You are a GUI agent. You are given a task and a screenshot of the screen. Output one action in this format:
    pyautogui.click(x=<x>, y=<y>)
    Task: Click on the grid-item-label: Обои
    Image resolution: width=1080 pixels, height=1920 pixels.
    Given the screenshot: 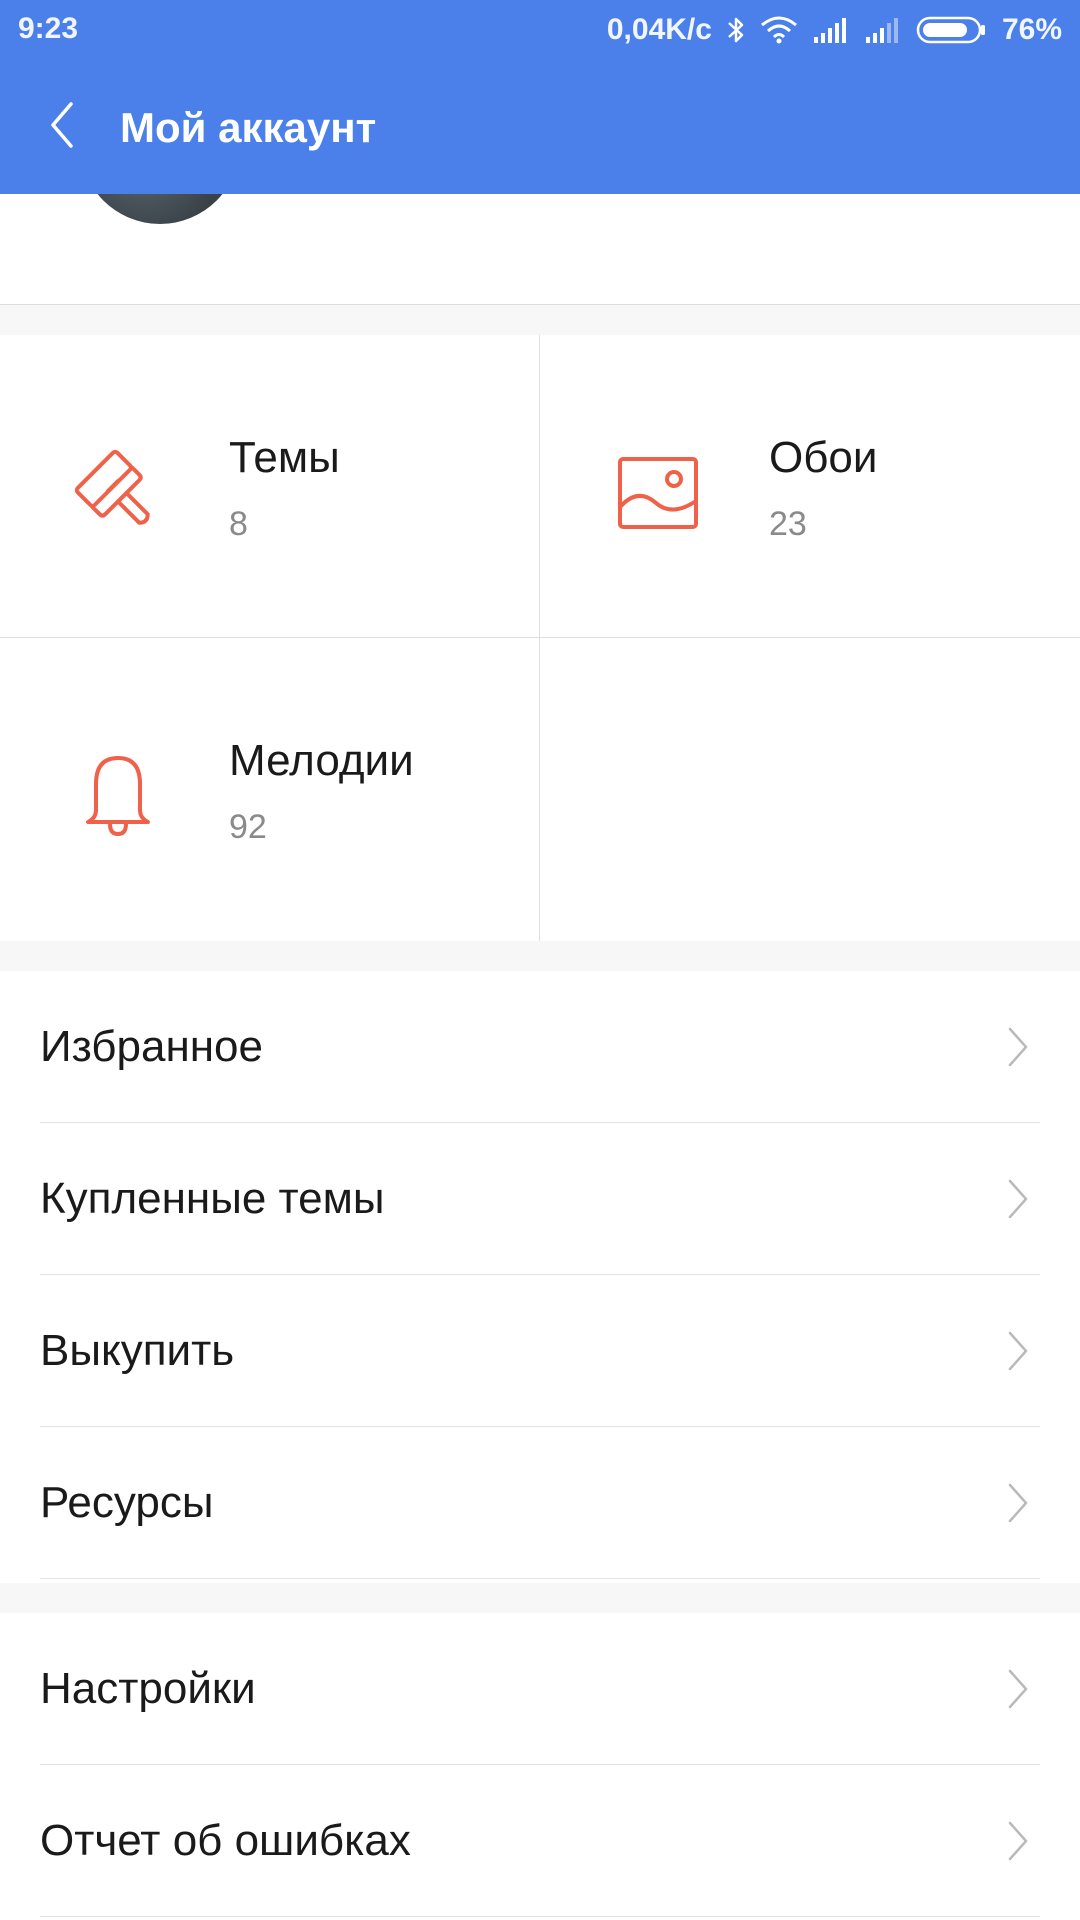 What is the action you would take?
    pyautogui.click(x=823, y=457)
    